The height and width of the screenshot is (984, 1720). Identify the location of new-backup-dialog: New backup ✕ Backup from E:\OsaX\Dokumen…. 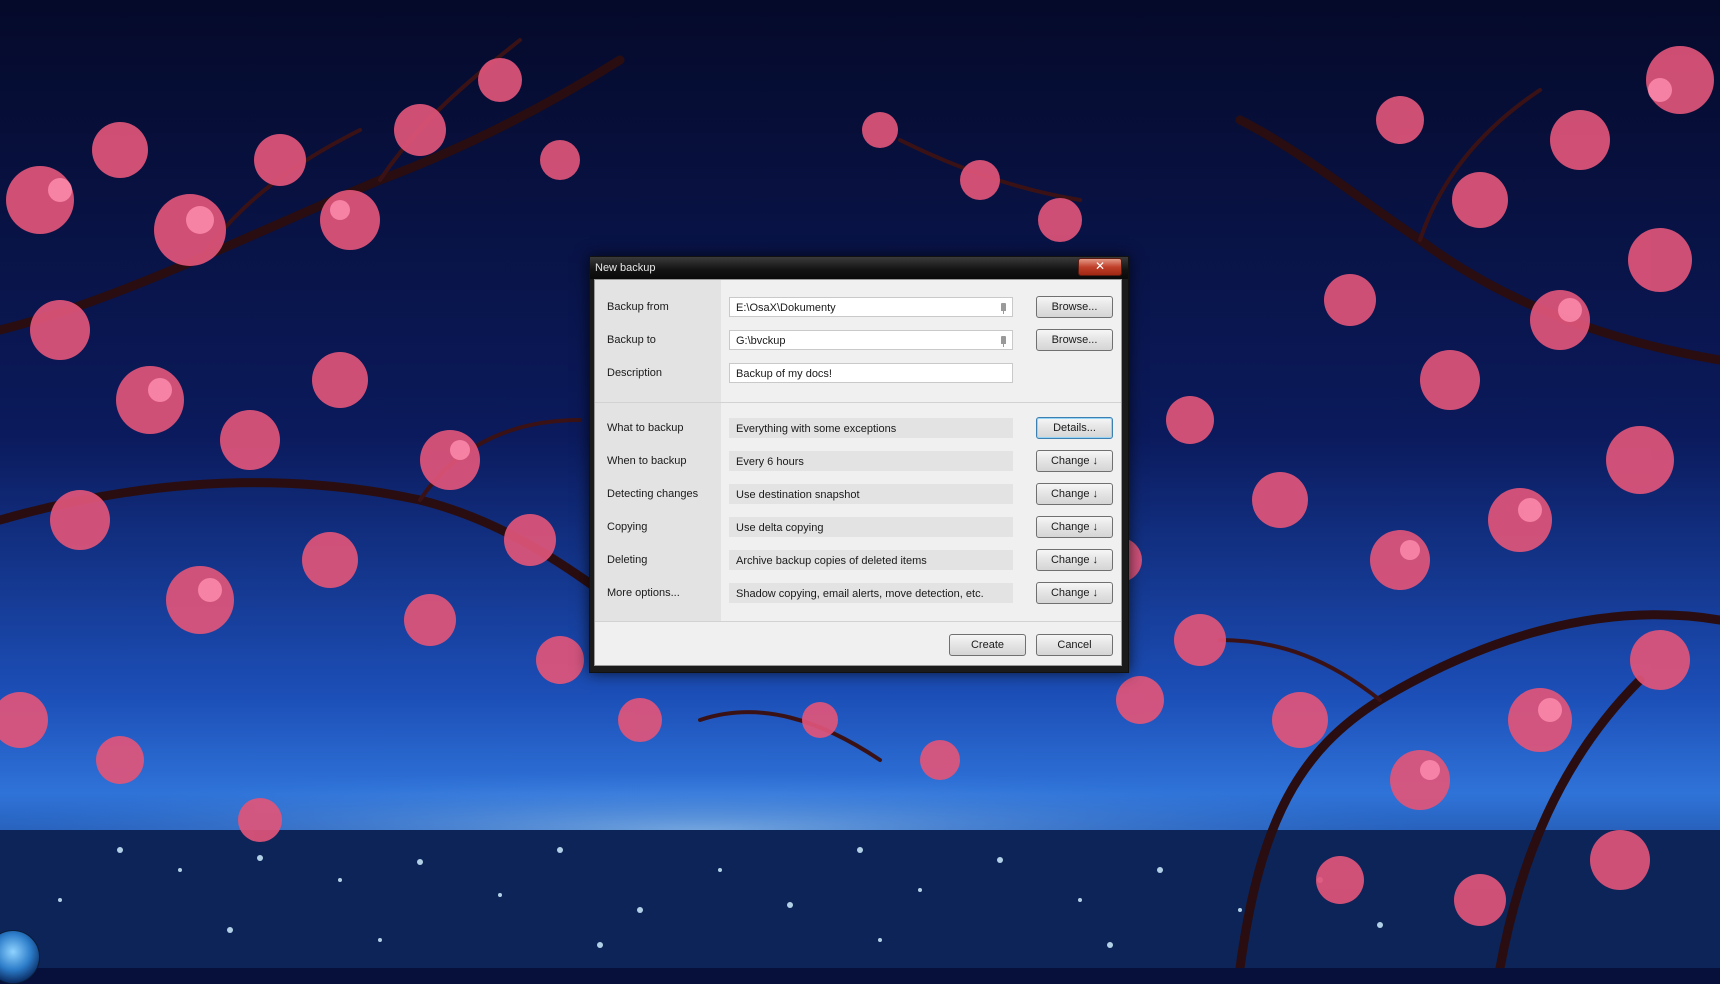
(859, 464).